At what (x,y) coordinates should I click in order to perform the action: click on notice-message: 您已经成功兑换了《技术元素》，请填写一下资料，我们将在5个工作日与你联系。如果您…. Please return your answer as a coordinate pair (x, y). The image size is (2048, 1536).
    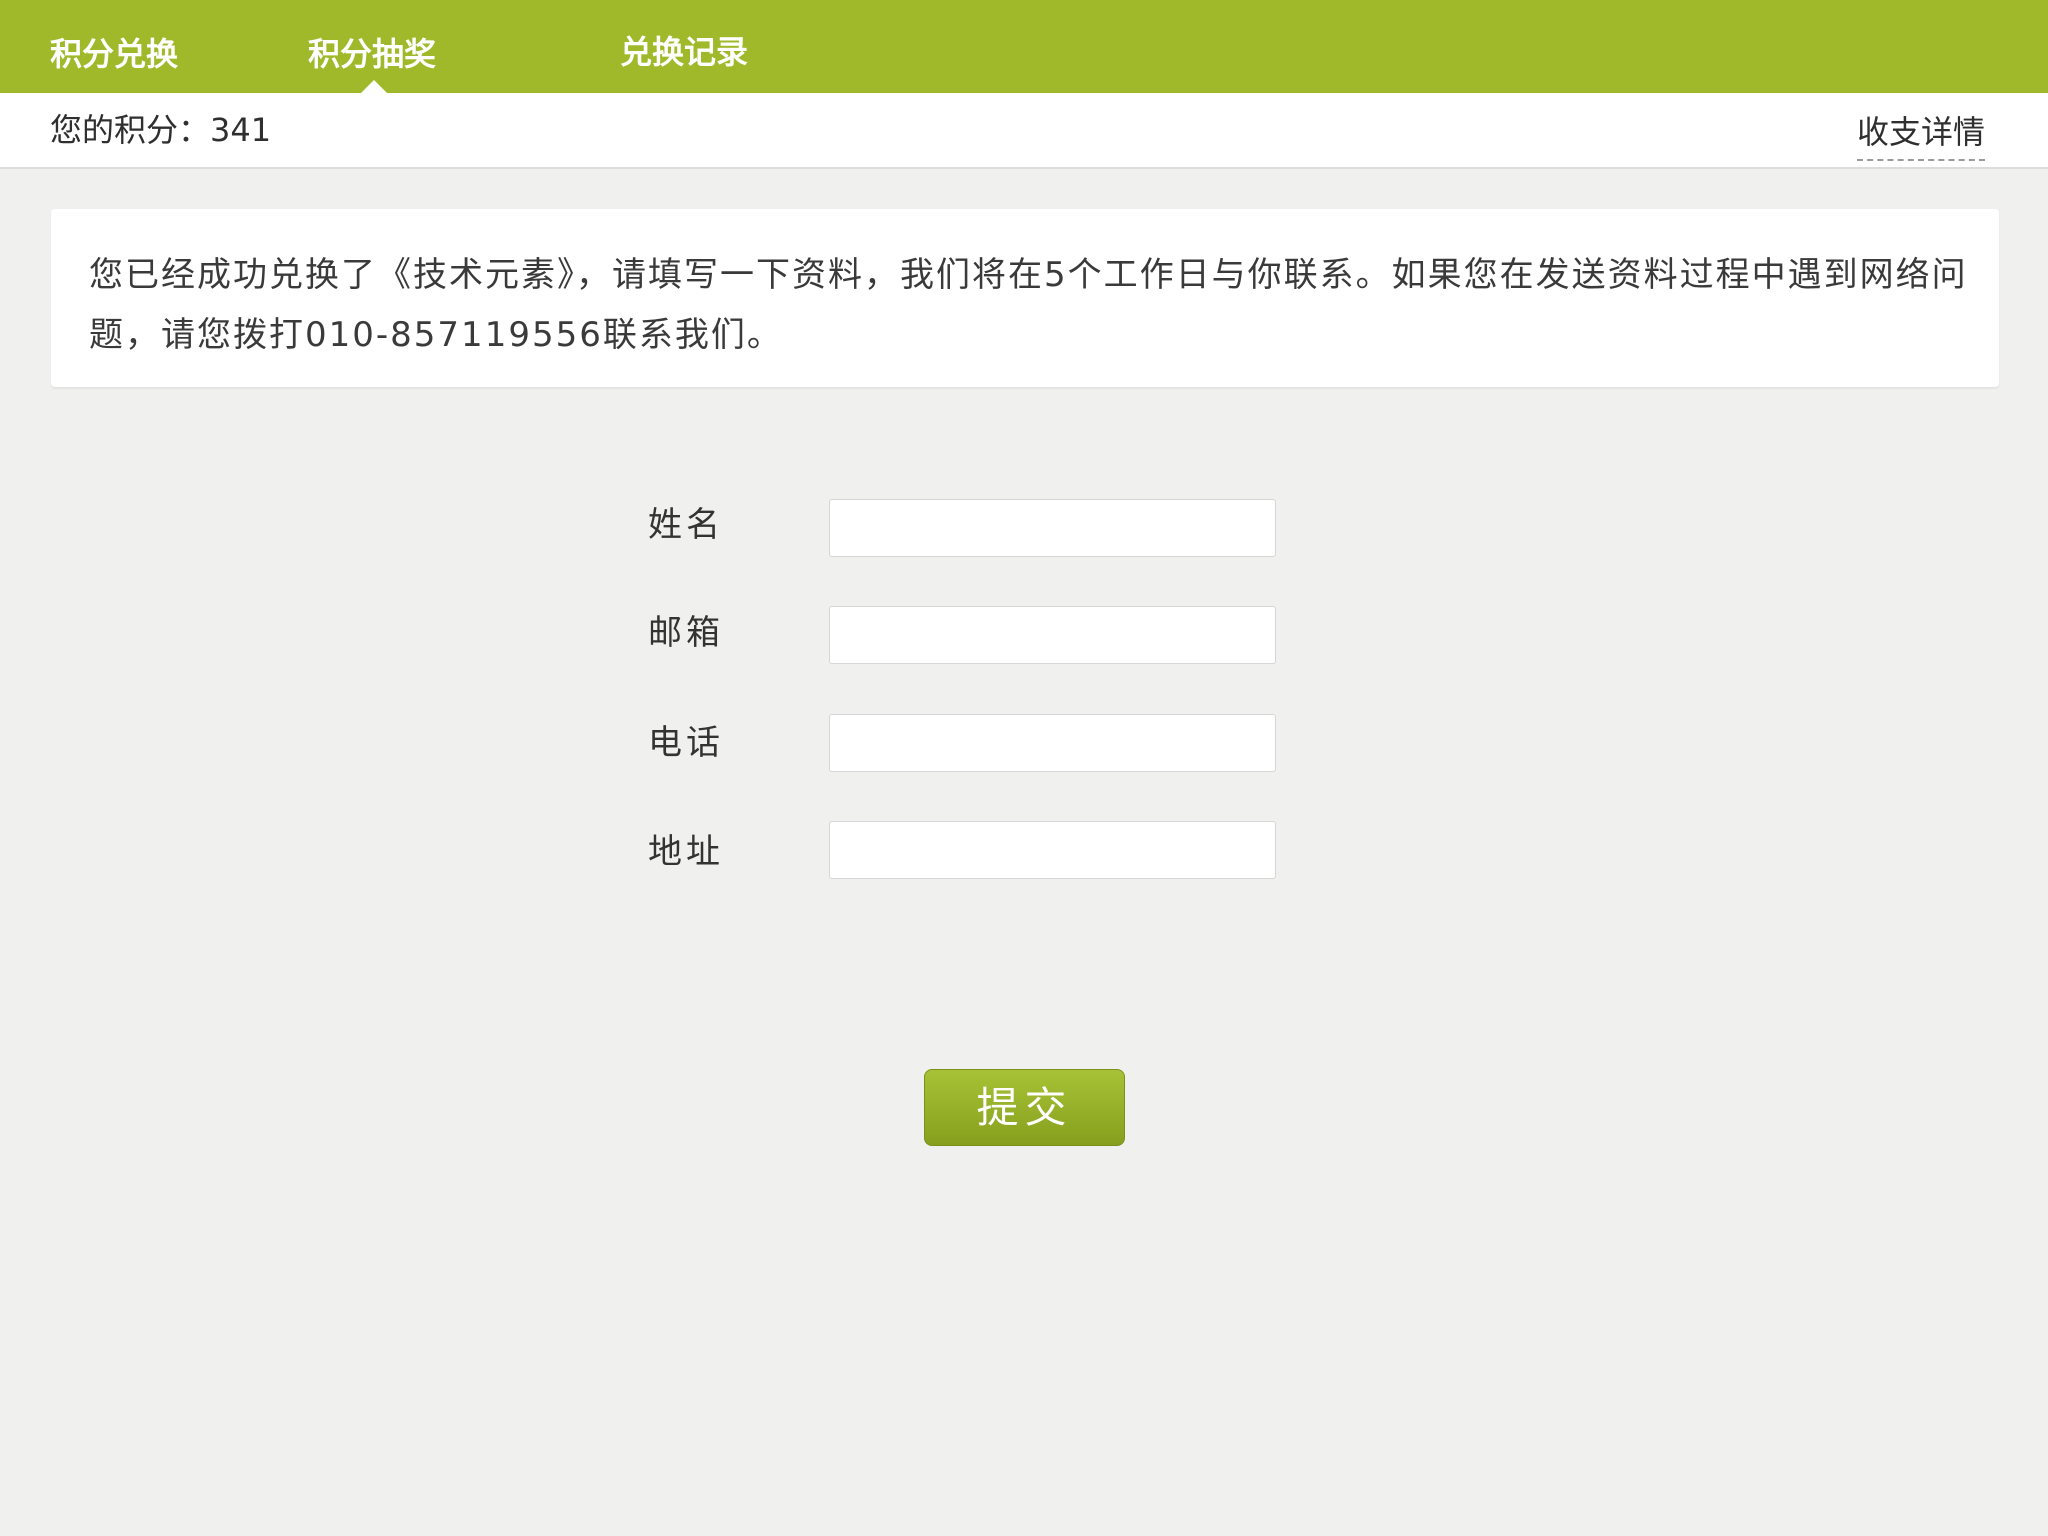
    Looking at the image, I should click on (1028, 305).